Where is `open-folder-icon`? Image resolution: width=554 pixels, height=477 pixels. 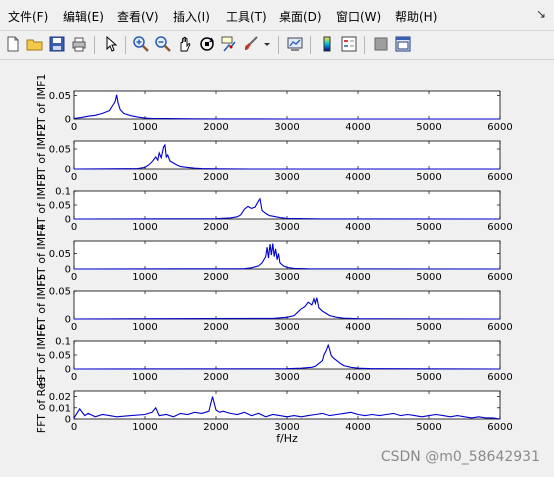 open-folder-icon is located at coordinates (35, 44).